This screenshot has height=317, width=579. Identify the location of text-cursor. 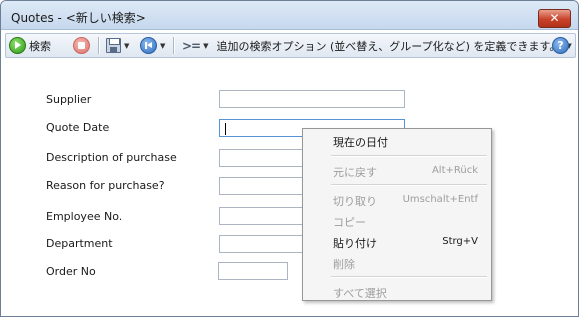
(225, 129).